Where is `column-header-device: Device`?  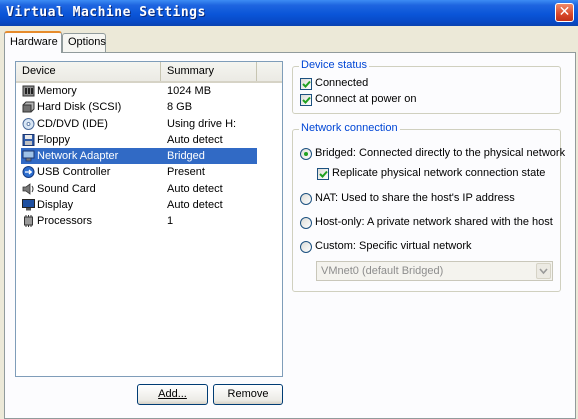 column-header-device: Device is located at coordinates (88, 71).